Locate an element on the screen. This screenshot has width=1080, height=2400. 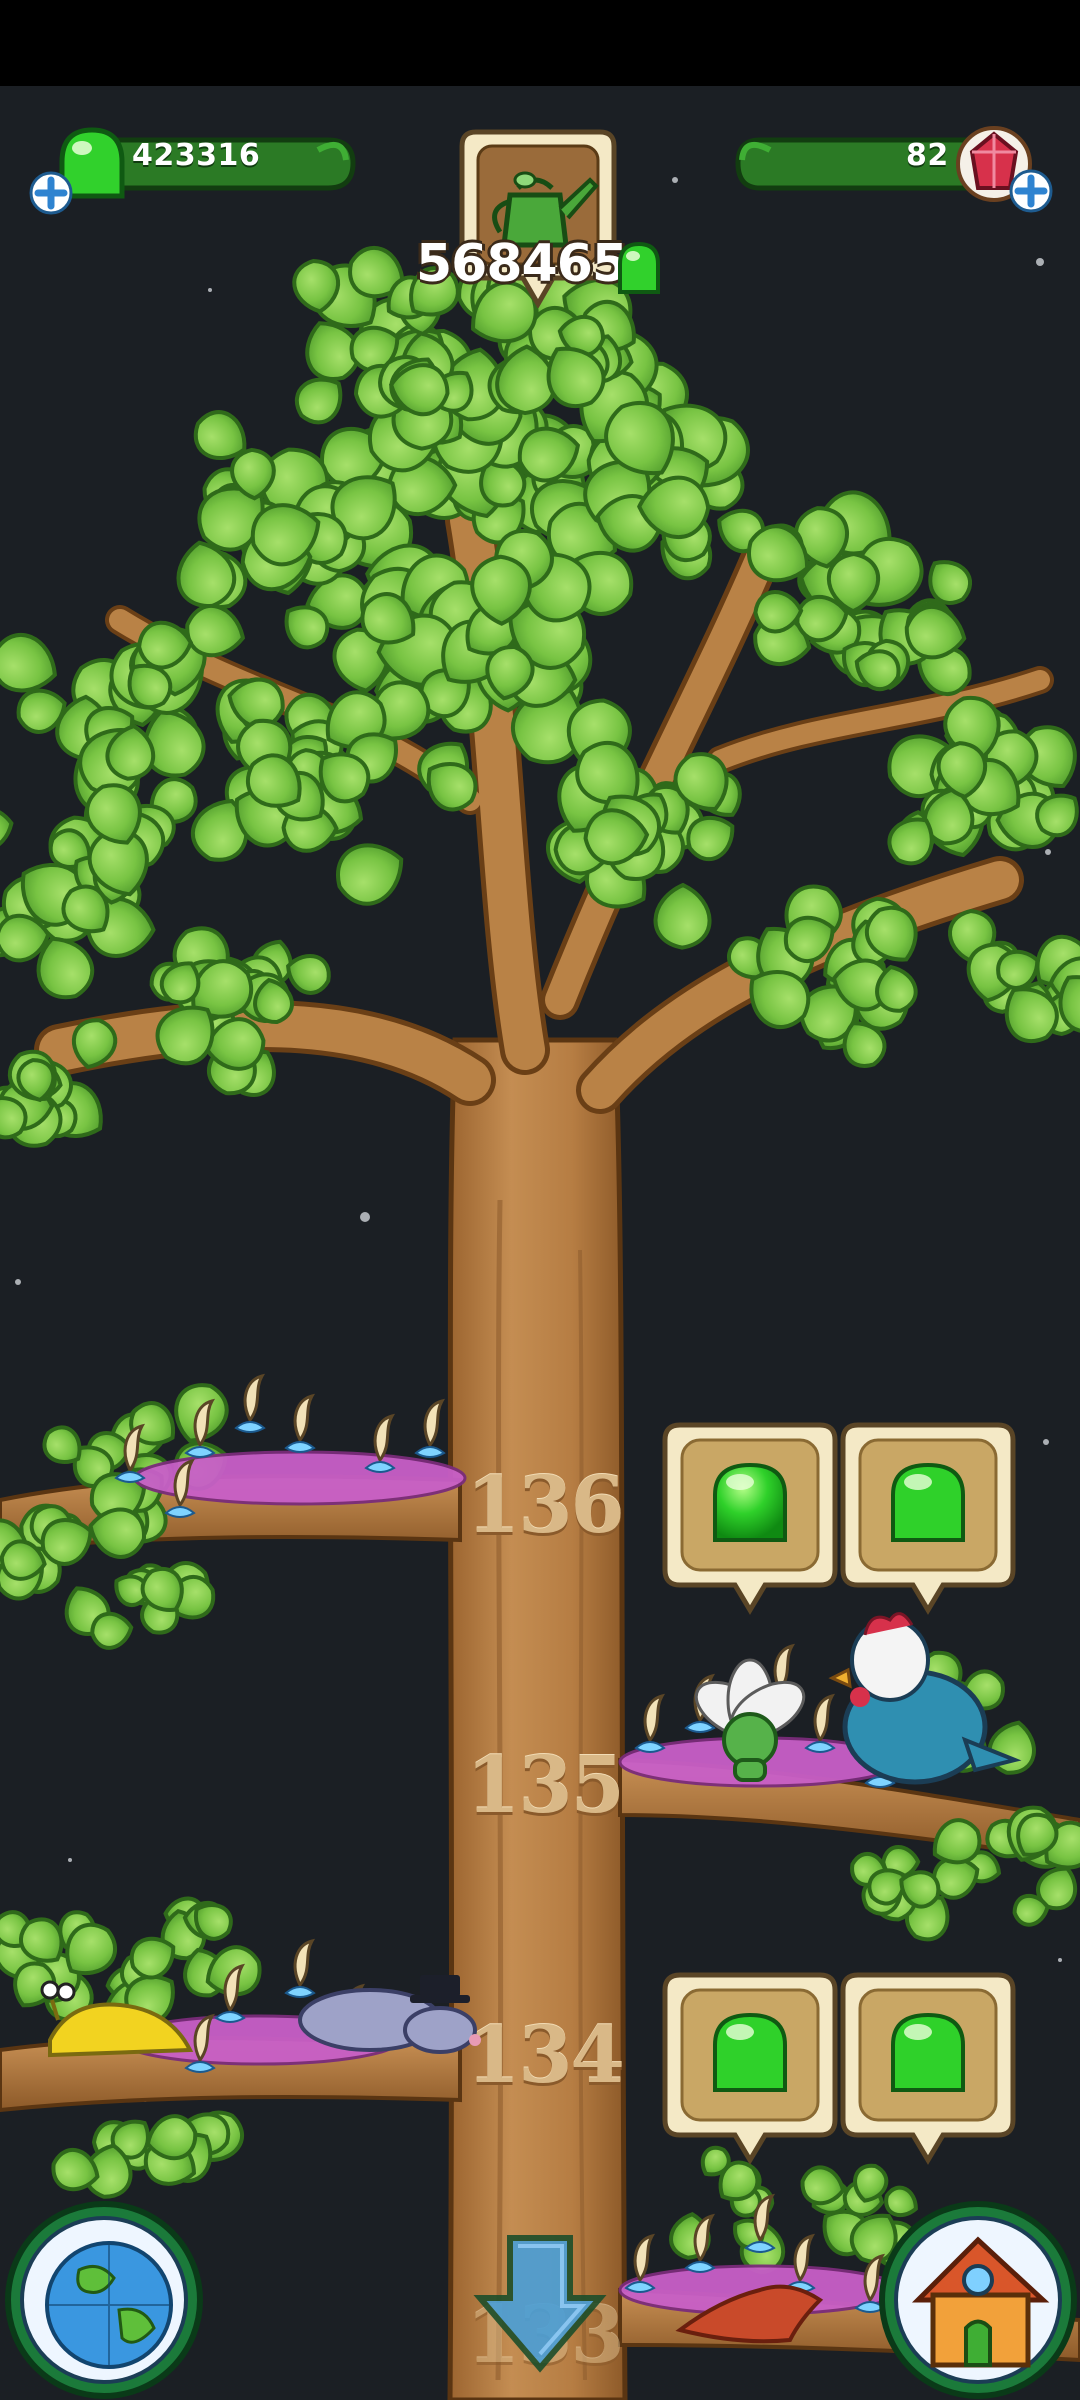
slug-creature-icon is located at coordinates (117, 2019).